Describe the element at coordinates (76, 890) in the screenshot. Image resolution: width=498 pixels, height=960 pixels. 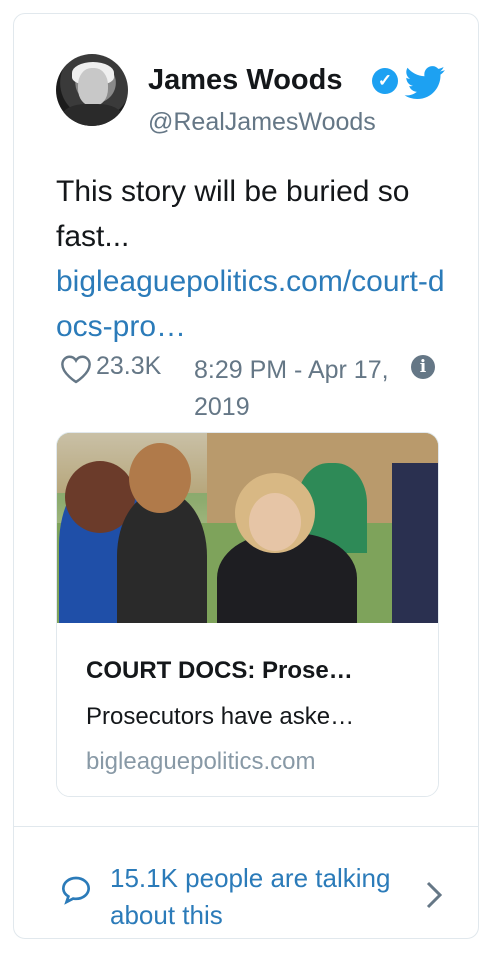
I see `speech-bubble-icon` at that location.